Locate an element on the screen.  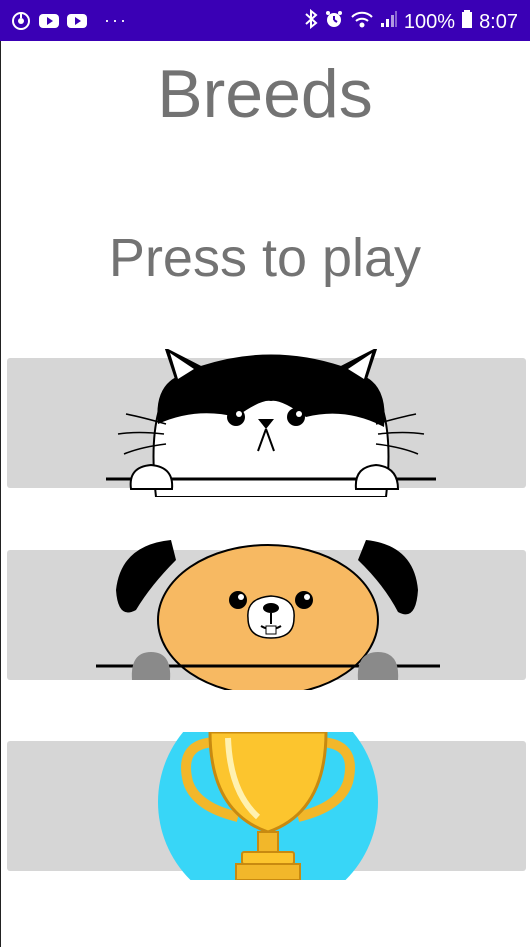
page-title: Breeds is located at coordinates (265, 94).